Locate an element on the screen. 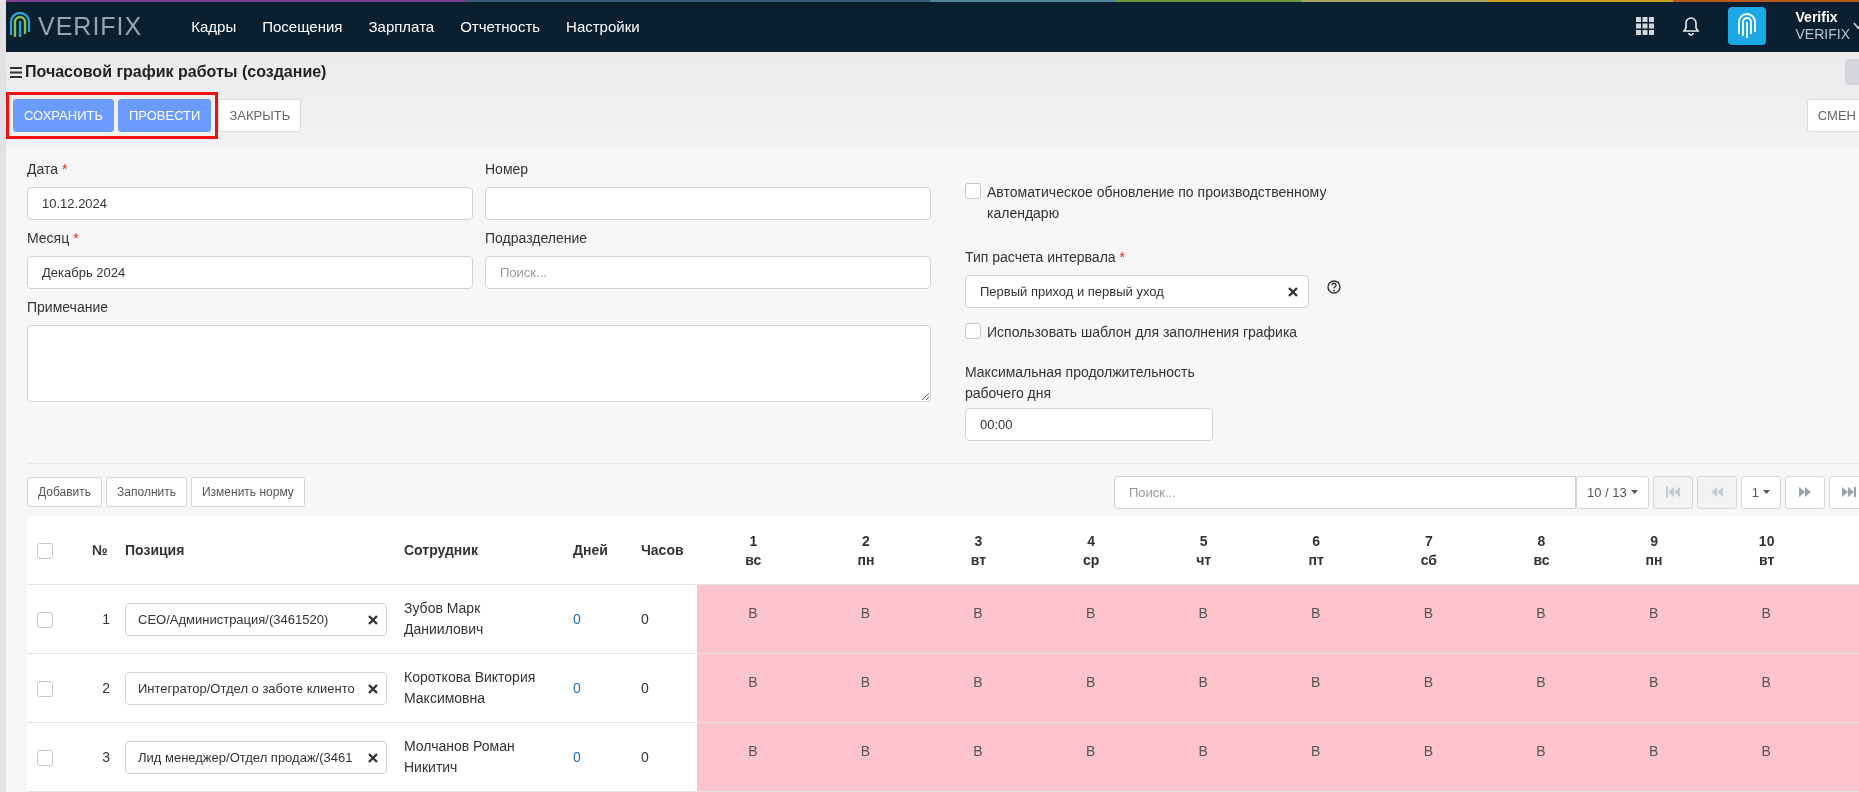 This screenshot has height=792, width=1859. month-field: Декабрь 2024 is located at coordinates (250, 272).